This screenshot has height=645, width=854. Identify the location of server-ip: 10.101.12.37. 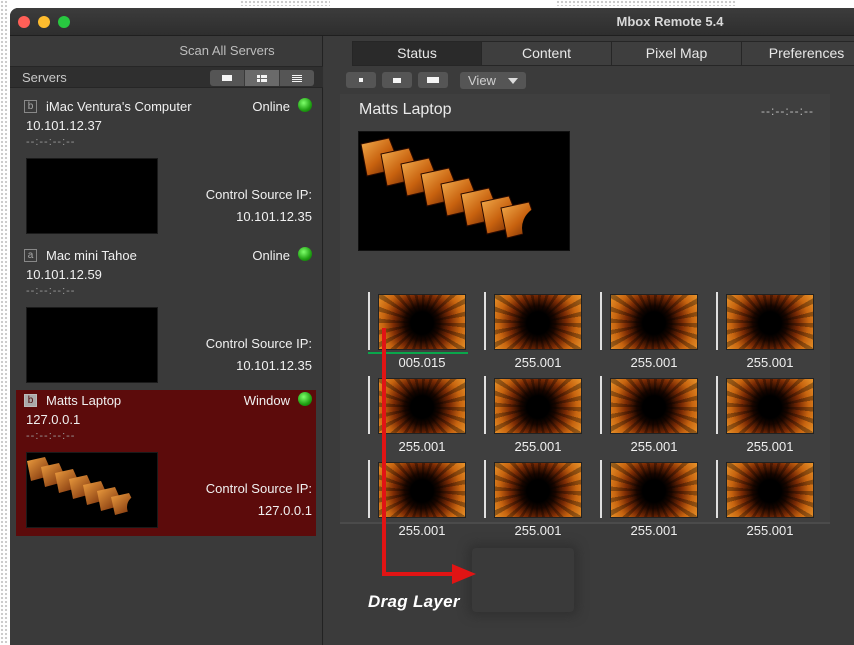
(64, 125).